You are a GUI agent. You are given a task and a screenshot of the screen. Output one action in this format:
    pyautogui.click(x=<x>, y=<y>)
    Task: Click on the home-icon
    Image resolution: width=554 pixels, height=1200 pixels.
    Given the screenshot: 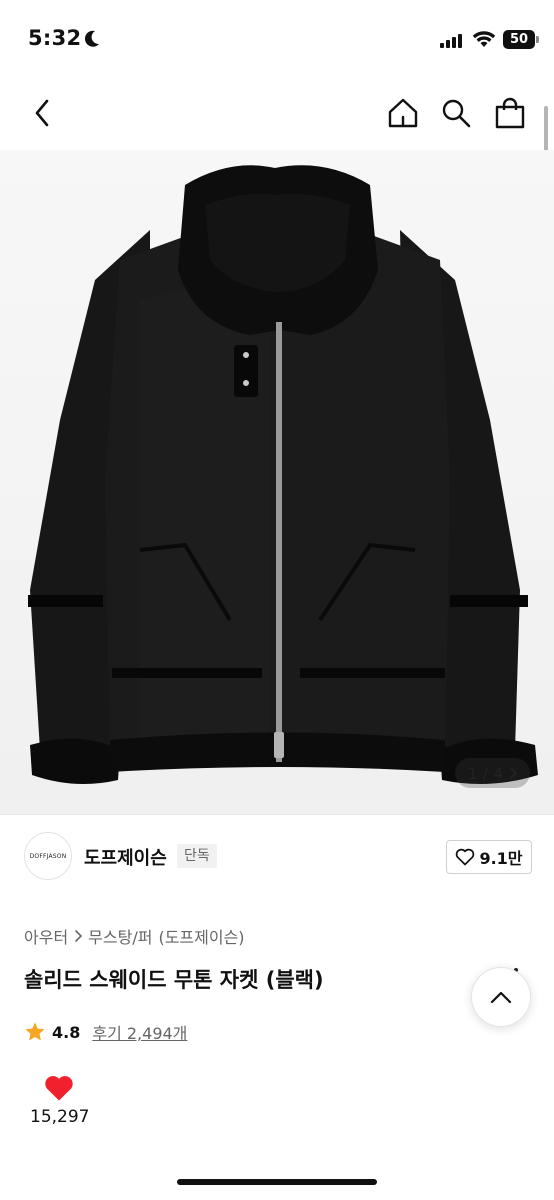 What is the action you would take?
    pyautogui.click(x=403, y=113)
    